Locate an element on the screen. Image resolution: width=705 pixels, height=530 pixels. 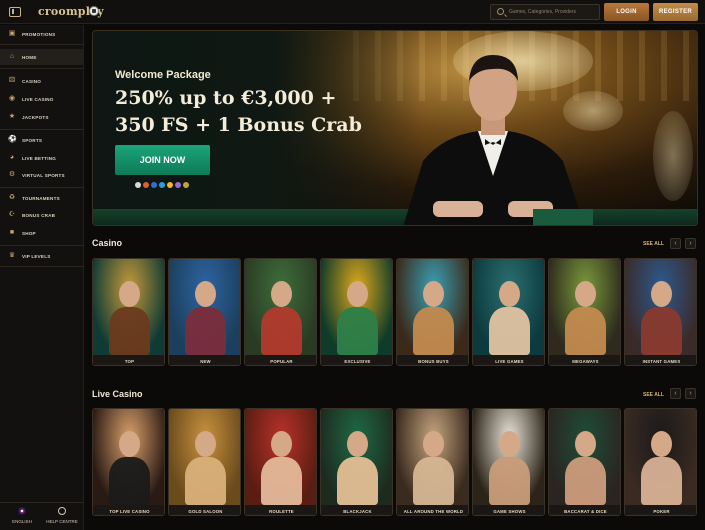
casino-category-card: POPULAR is located at coordinates (280, 312).